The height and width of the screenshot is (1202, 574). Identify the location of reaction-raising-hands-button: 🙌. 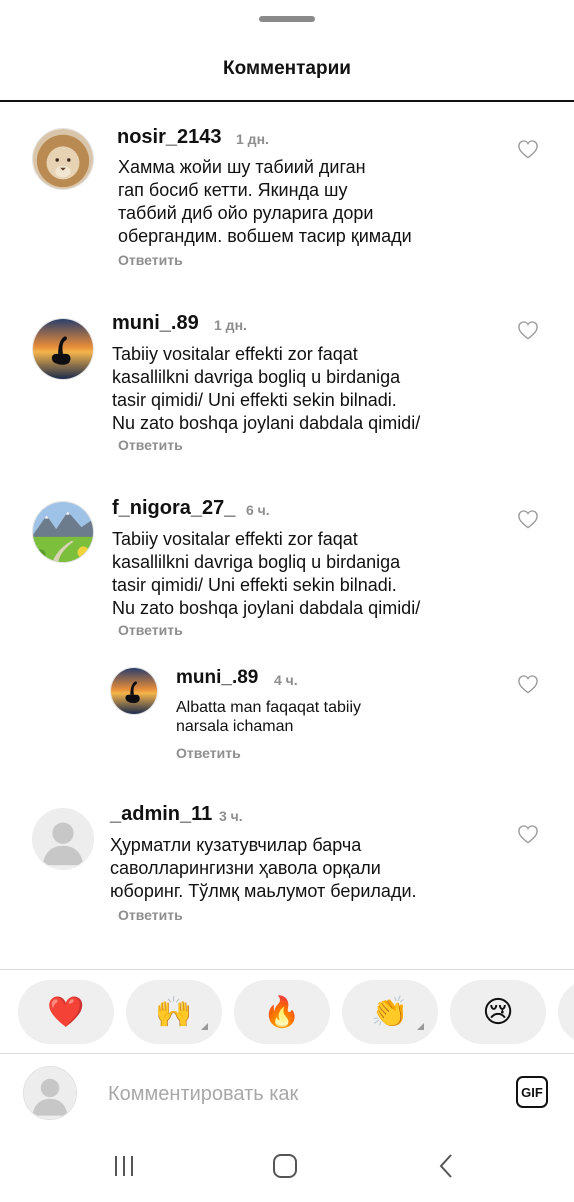
(174, 1012).